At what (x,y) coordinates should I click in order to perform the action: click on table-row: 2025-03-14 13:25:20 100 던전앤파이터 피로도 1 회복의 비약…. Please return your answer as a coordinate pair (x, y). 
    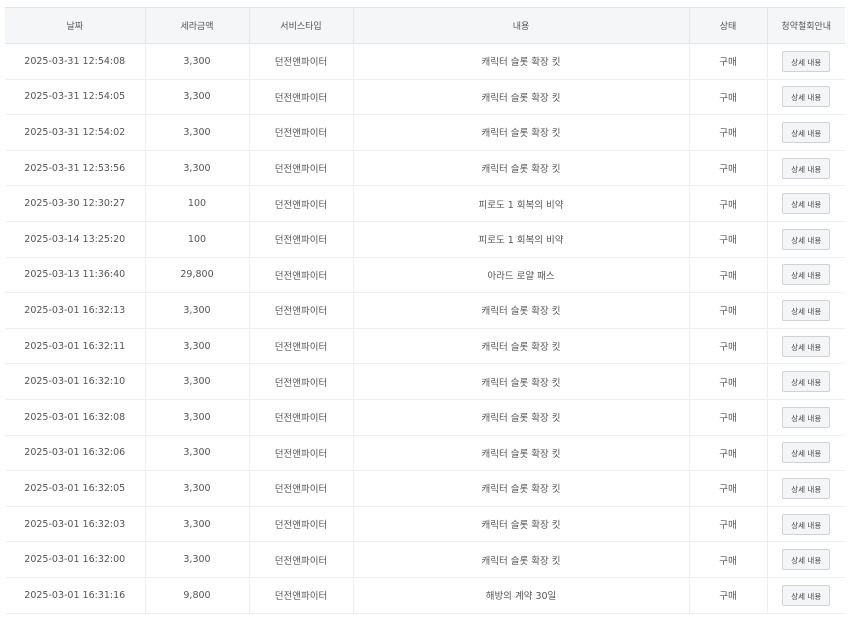
    Looking at the image, I should click on (425, 239).